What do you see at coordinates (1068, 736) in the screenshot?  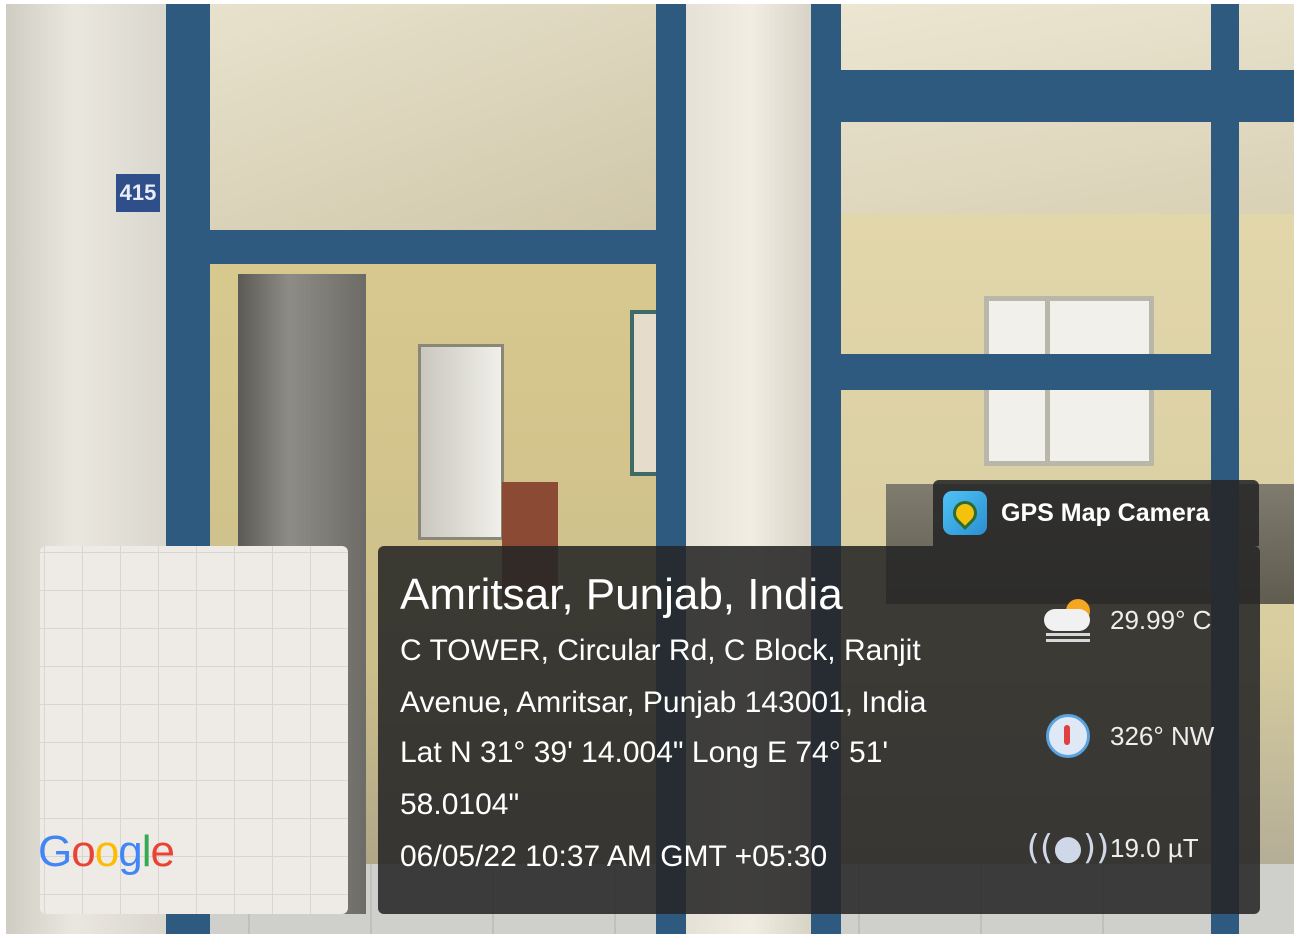 I see `compass-icon` at bounding box center [1068, 736].